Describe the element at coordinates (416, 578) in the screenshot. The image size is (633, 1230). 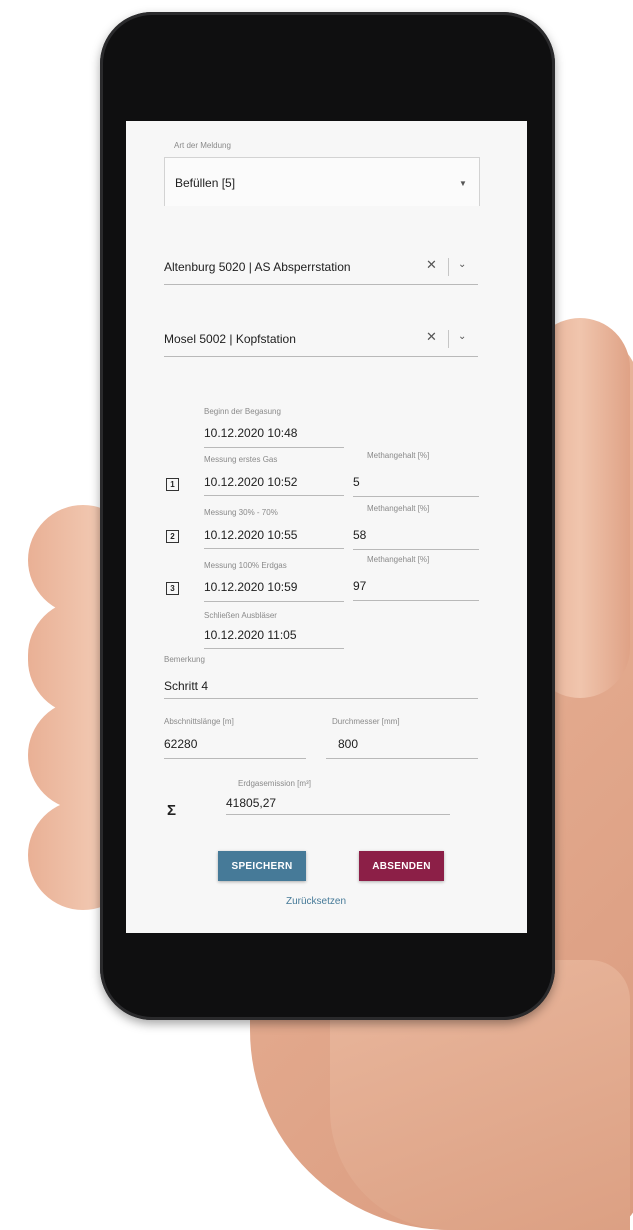
I see `methane-3-field: Methangehalt [%] 97` at that location.